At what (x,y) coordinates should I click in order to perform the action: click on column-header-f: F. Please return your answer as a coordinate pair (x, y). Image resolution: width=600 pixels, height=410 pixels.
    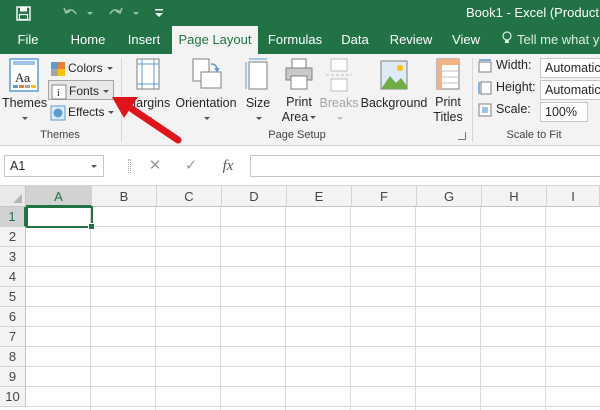
    Looking at the image, I should click on (384, 196).